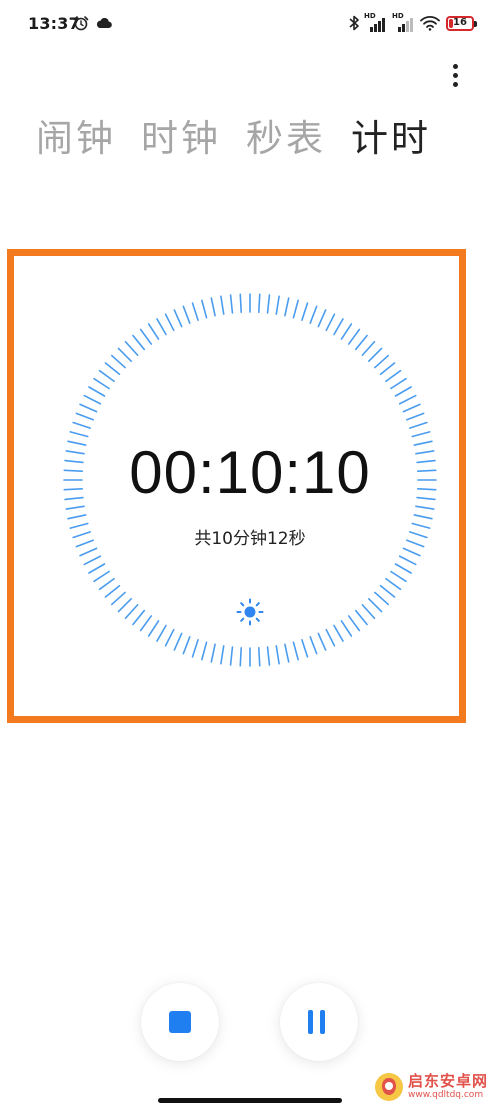  Describe the element at coordinates (250, 25) in the screenshot. I see `status-bar: 13:37 HD HD 16` at that location.